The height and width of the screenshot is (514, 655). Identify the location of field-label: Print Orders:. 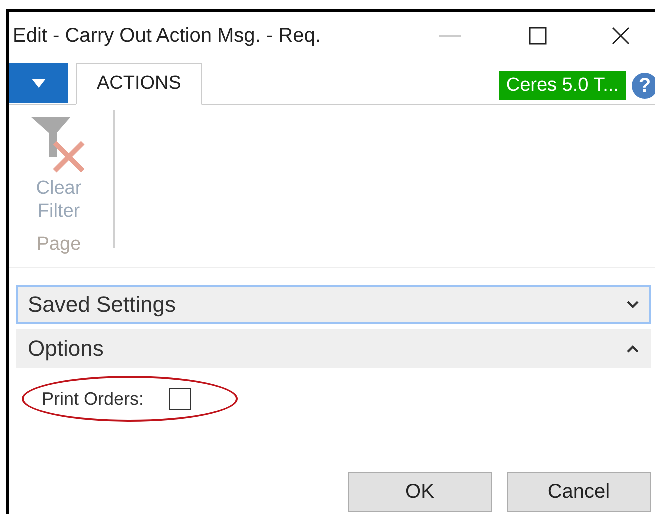
(93, 399).